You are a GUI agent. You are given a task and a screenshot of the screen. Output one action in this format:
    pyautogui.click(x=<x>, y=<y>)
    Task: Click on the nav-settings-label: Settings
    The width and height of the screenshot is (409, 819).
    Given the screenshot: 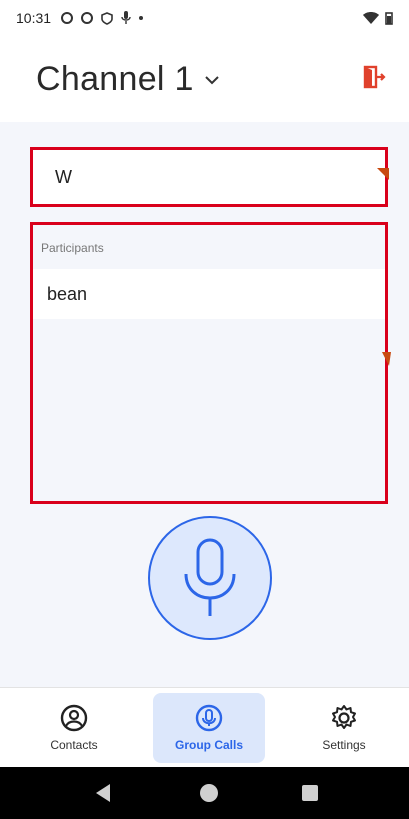 What is the action you would take?
    pyautogui.click(x=344, y=745)
    